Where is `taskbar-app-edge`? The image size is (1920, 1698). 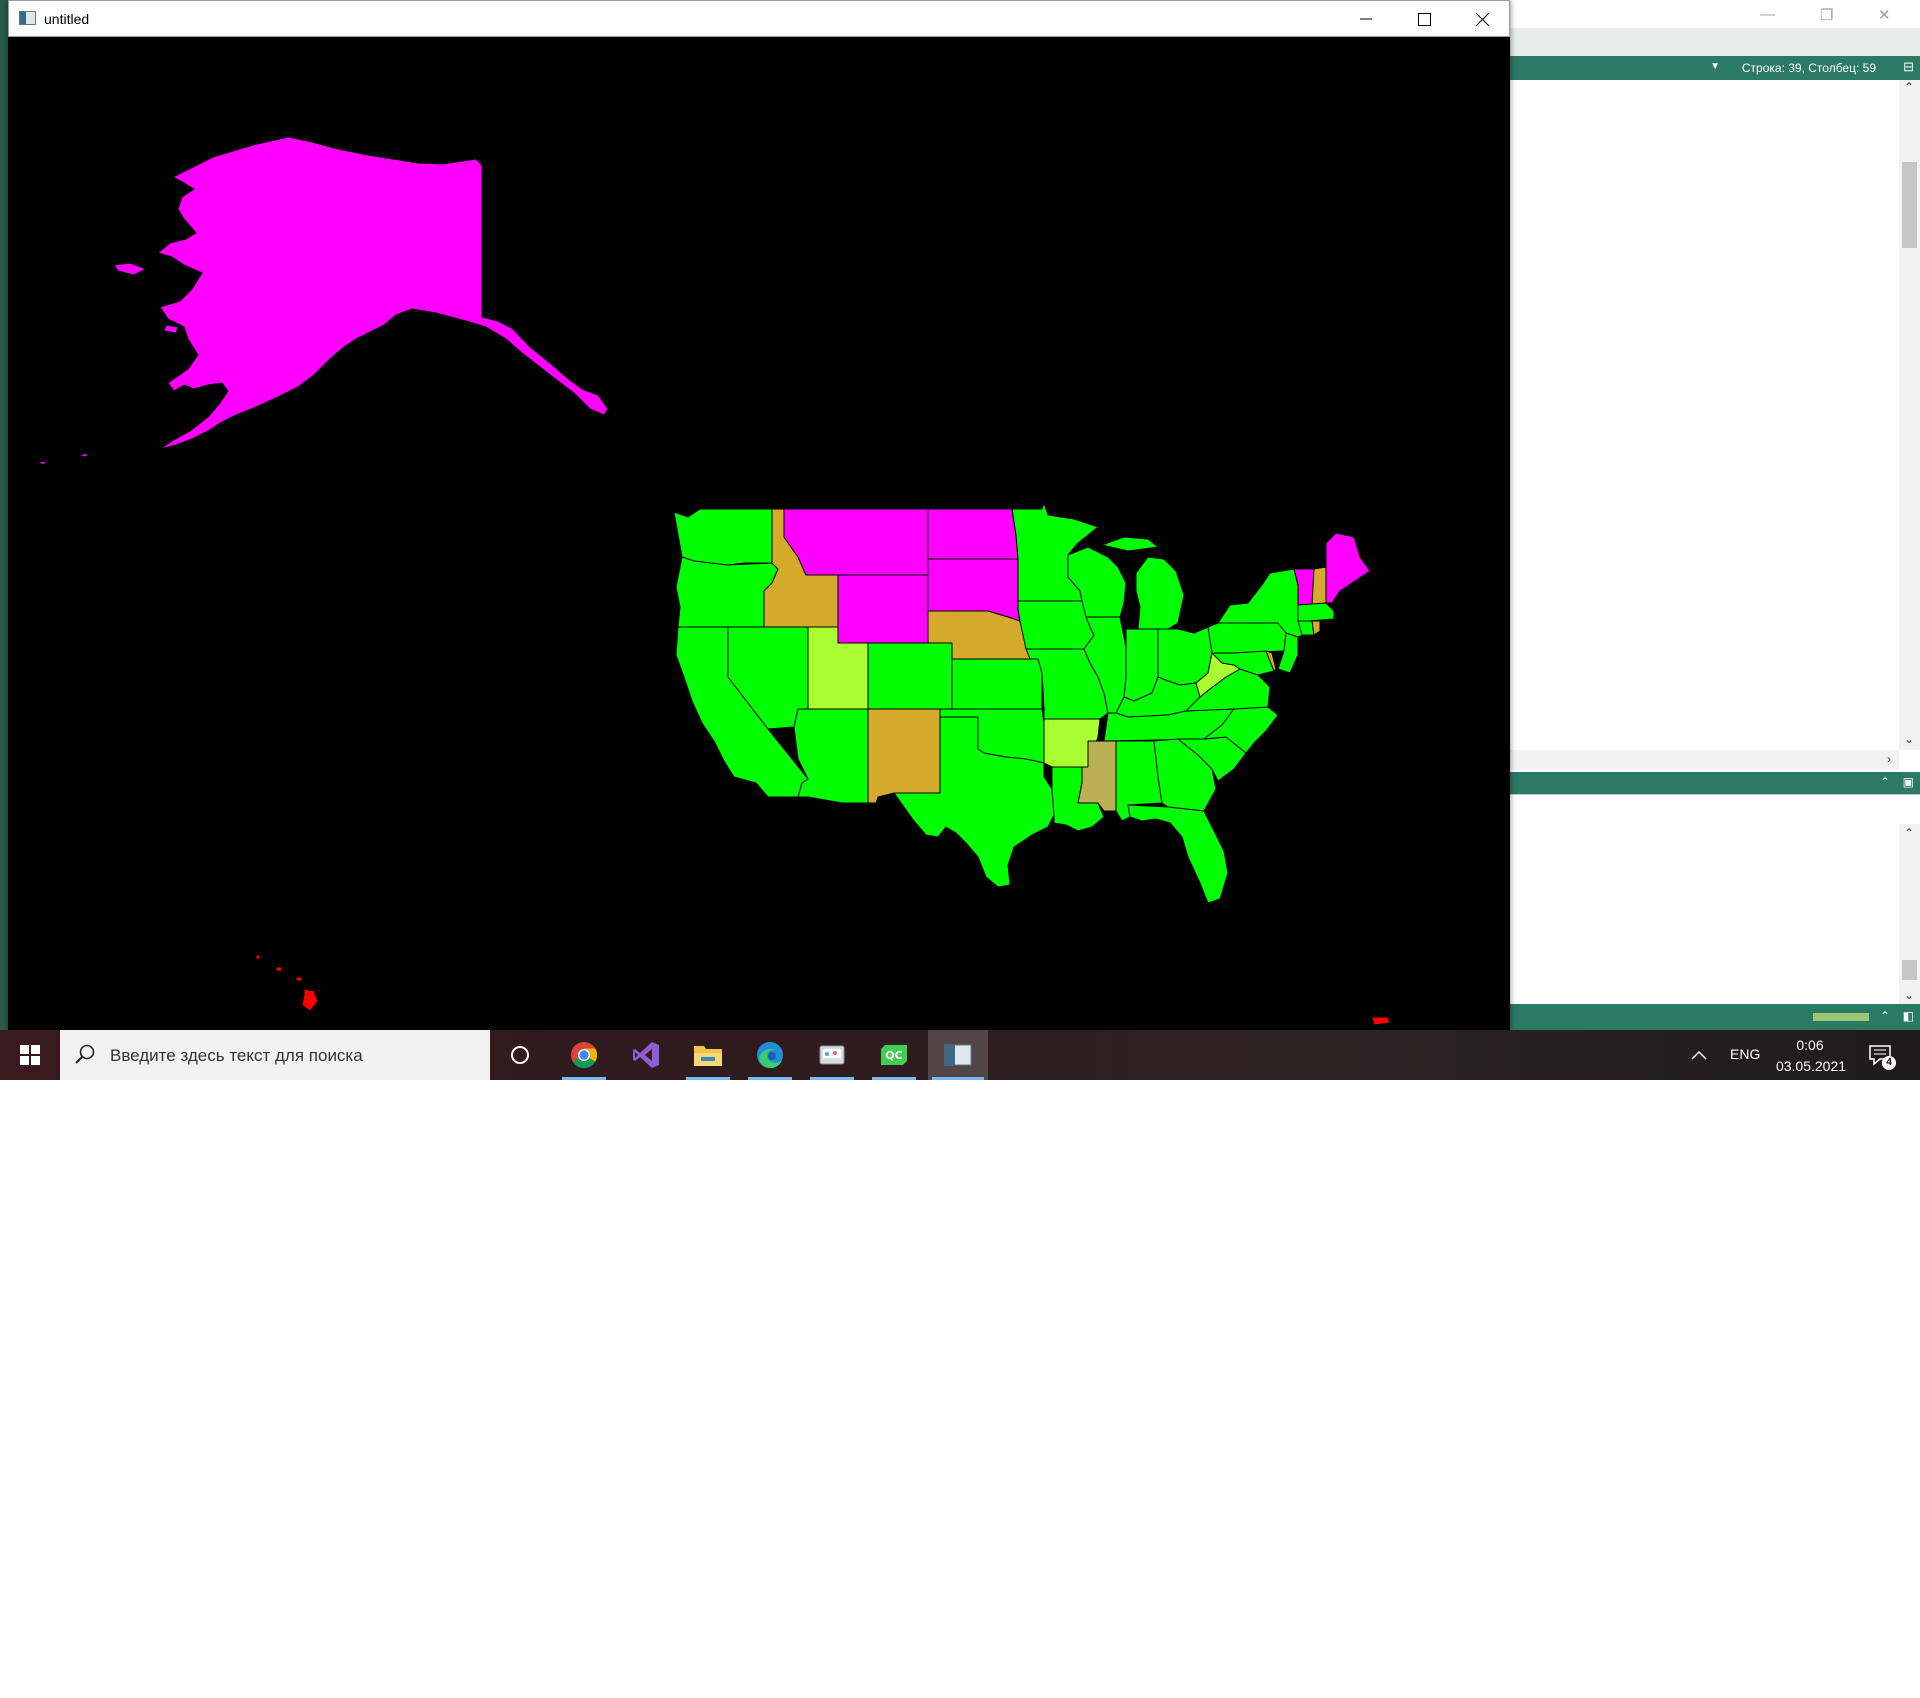
taskbar-app-edge is located at coordinates (770, 1055).